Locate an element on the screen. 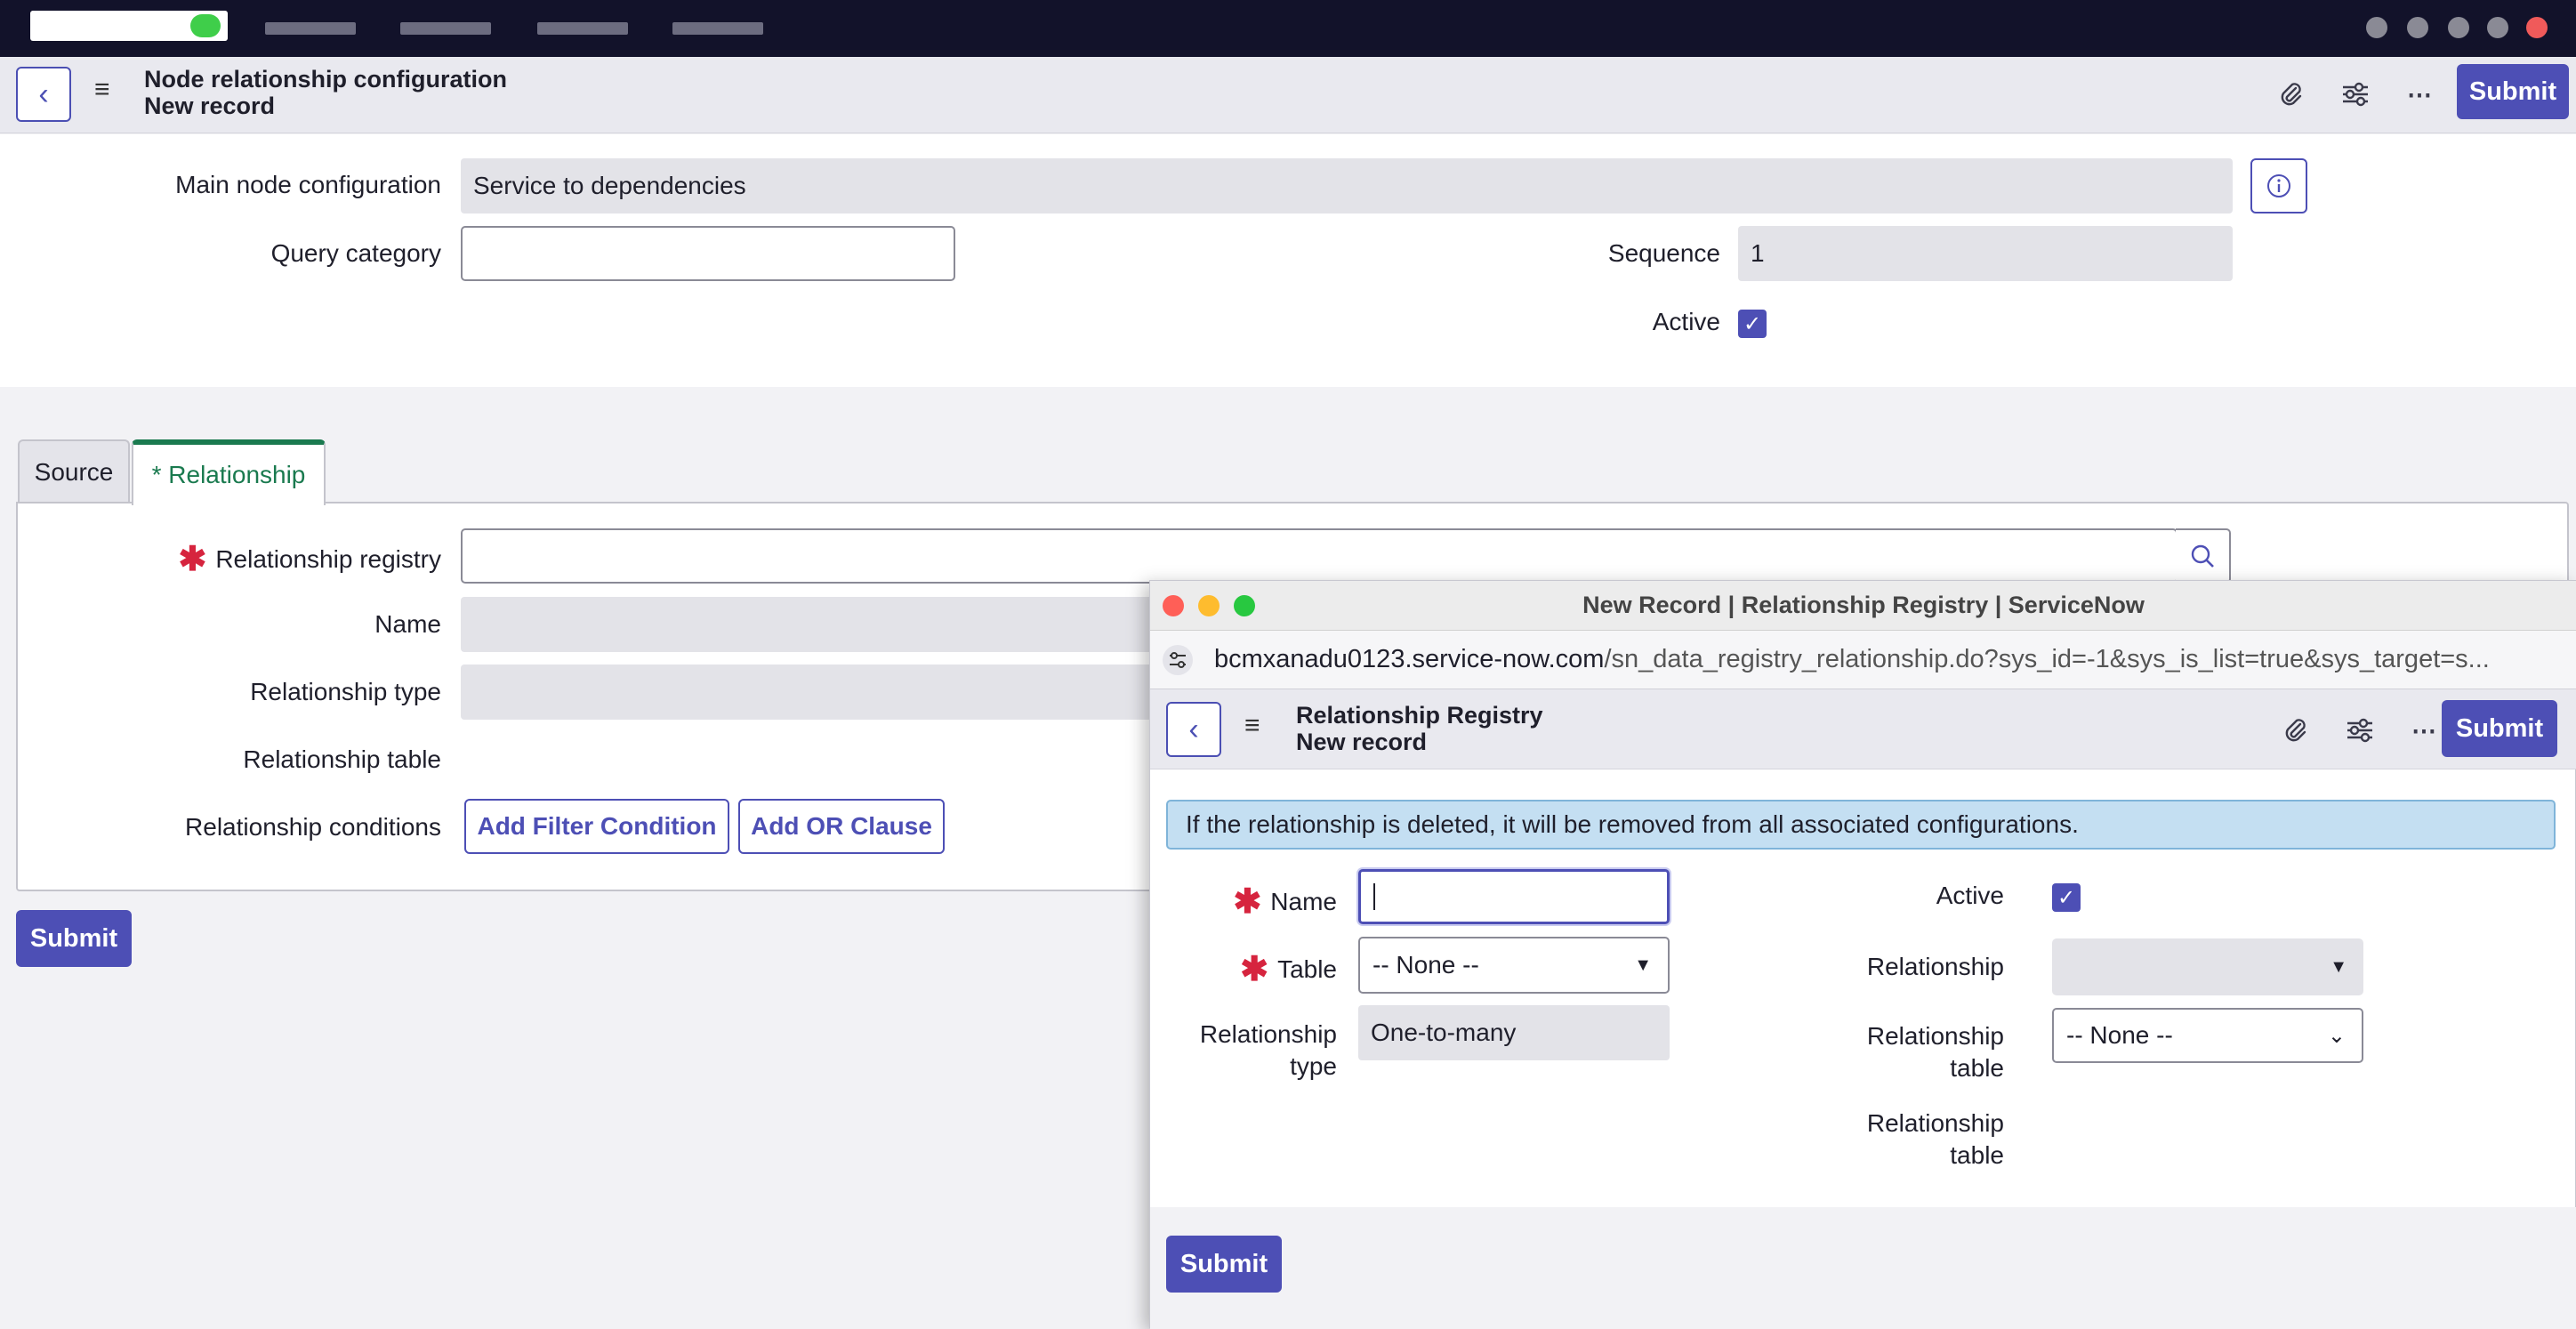  sequence-label: Sequence is located at coordinates (1663, 253).